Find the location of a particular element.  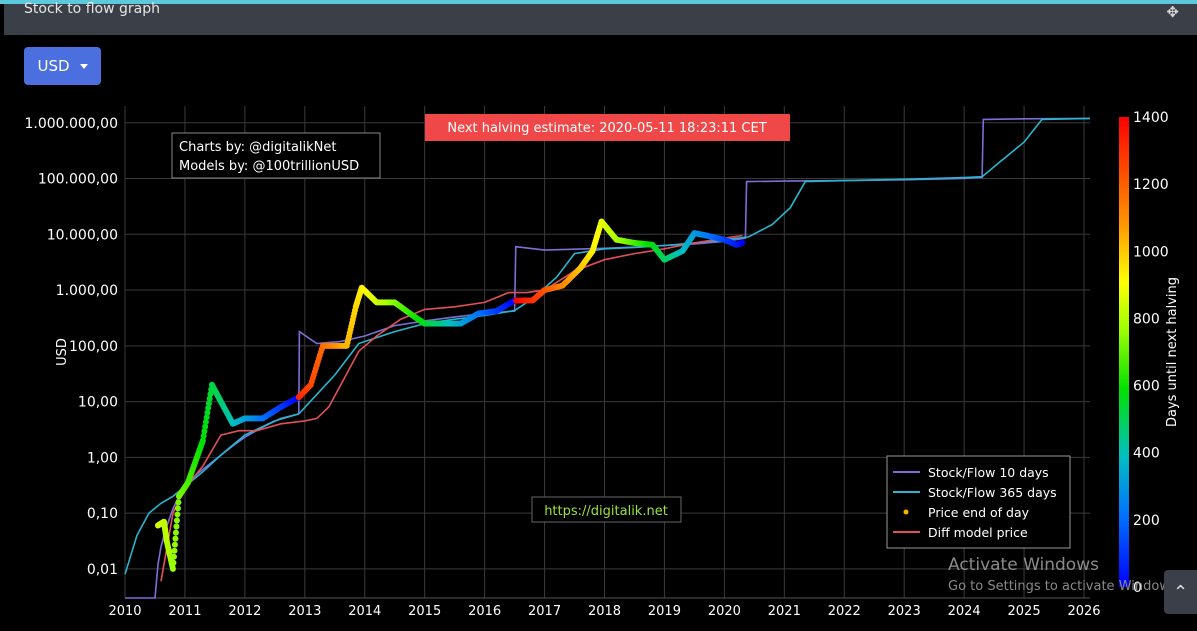

x-tick-label: 2012 is located at coordinates (244, 611).